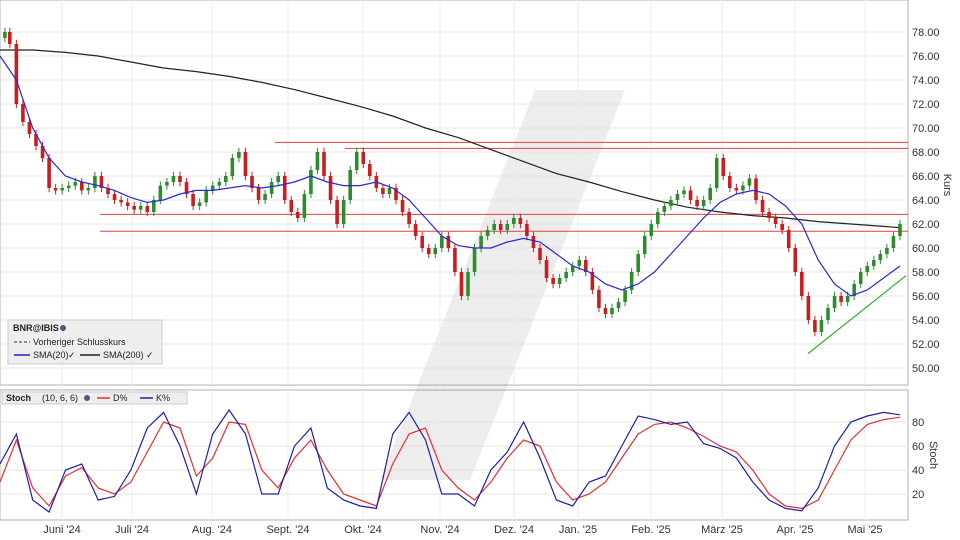  What do you see at coordinates (132, 530) in the screenshot?
I see `x-tick-label: Juli '24` at bounding box center [132, 530].